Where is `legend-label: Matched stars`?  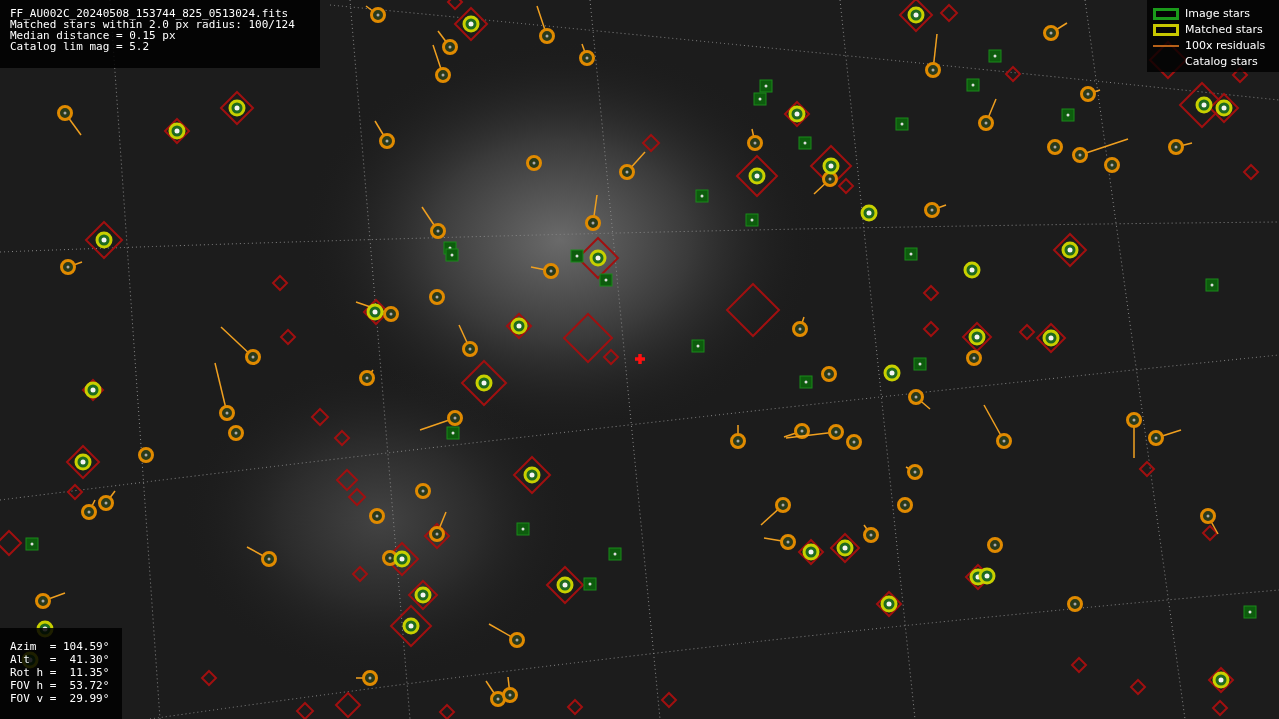
legend-label: Matched stars is located at coordinates (1224, 29).